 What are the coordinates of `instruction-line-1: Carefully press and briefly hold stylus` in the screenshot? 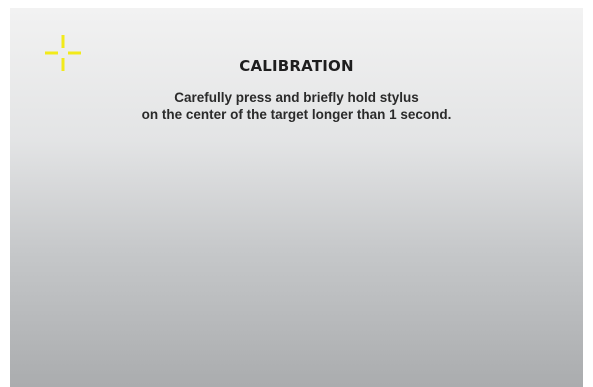 It's located at (296, 97).